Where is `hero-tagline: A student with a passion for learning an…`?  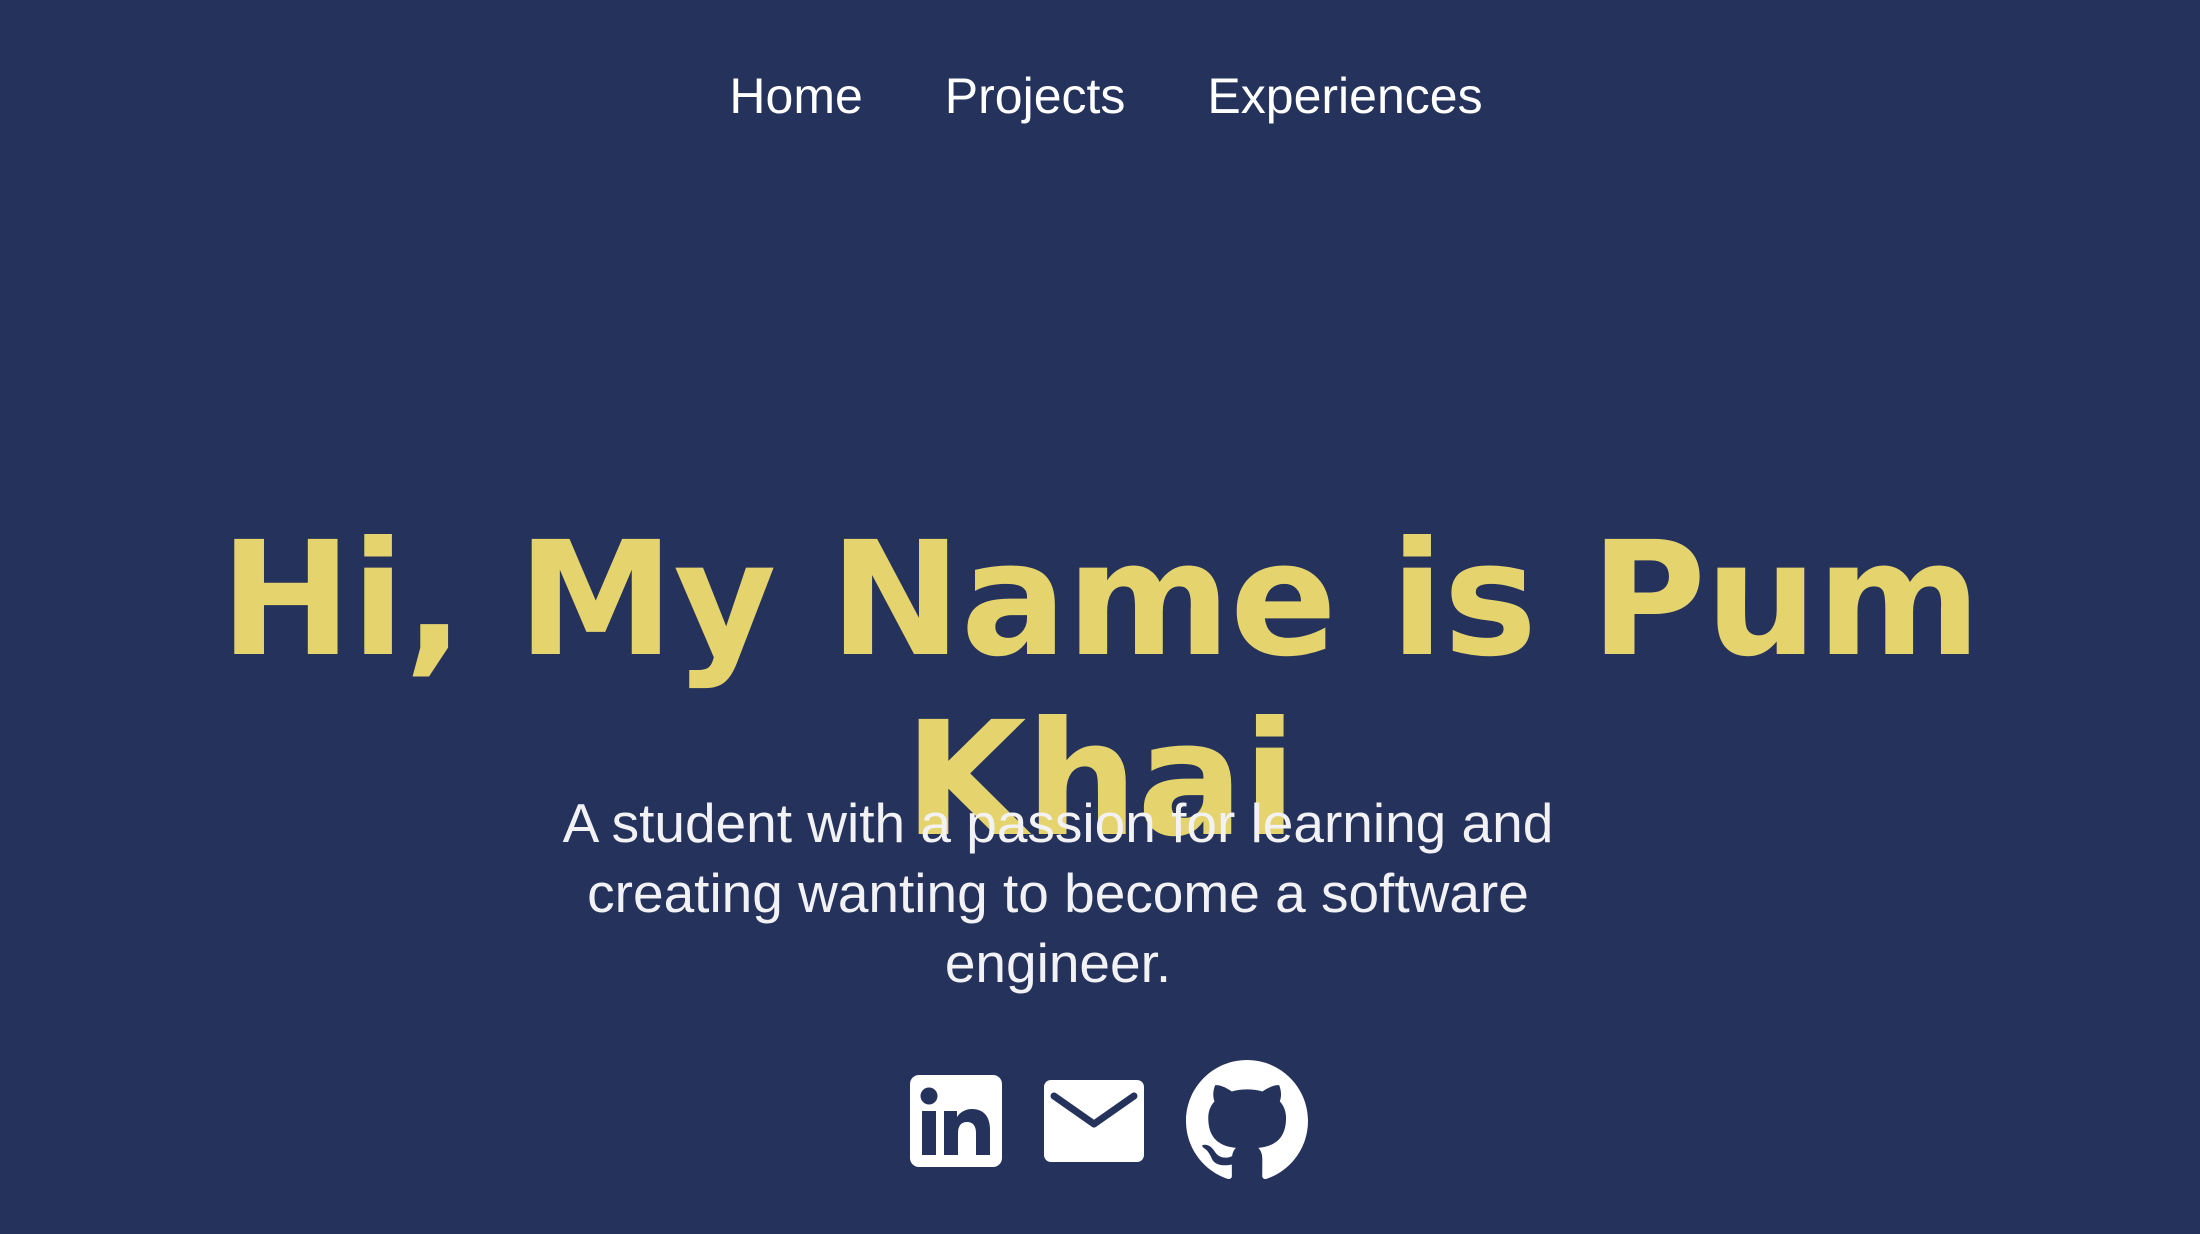
hero-tagline: A student with a passion for learning an… is located at coordinates (1058, 893).